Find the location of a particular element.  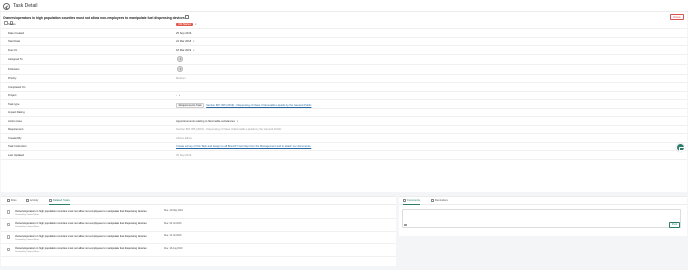

field-value: Medium is located at coordinates (181, 78).